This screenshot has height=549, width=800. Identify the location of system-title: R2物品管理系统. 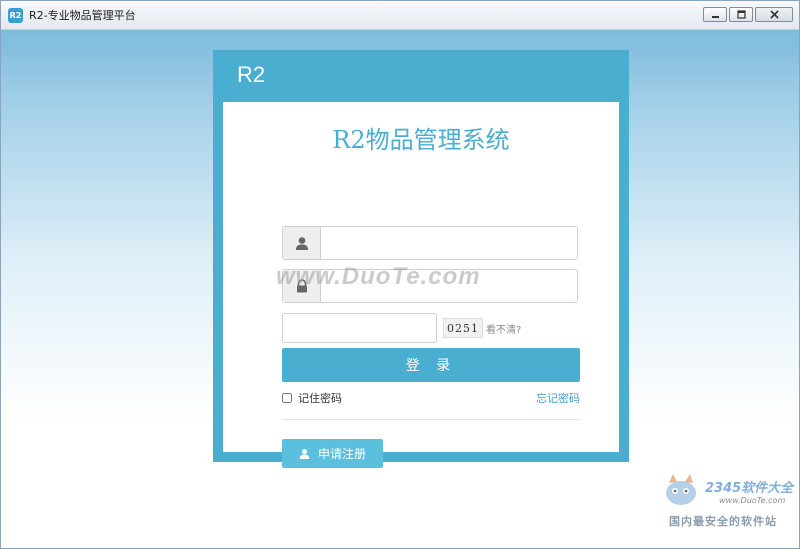
(421, 140).